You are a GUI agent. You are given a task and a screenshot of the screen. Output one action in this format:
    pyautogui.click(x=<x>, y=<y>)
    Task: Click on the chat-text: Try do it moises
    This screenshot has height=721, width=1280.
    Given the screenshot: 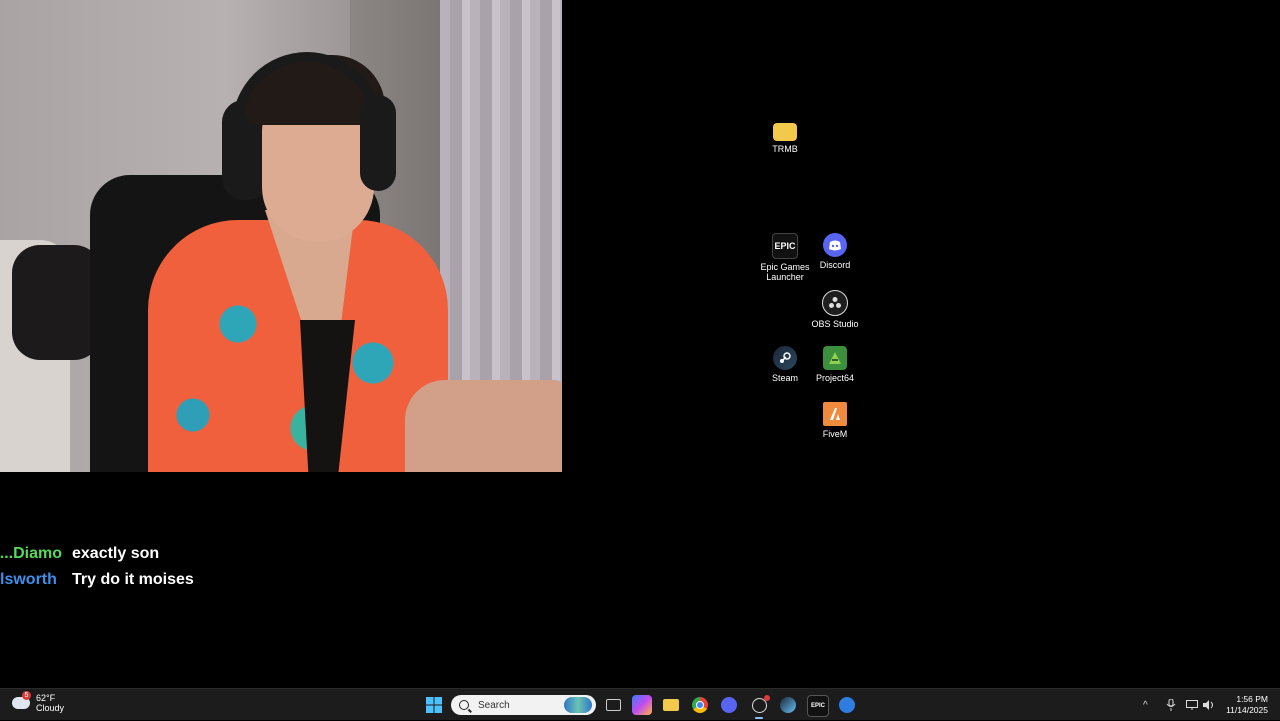 What is the action you would take?
    pyautogui.click(x=133, y=579)
    